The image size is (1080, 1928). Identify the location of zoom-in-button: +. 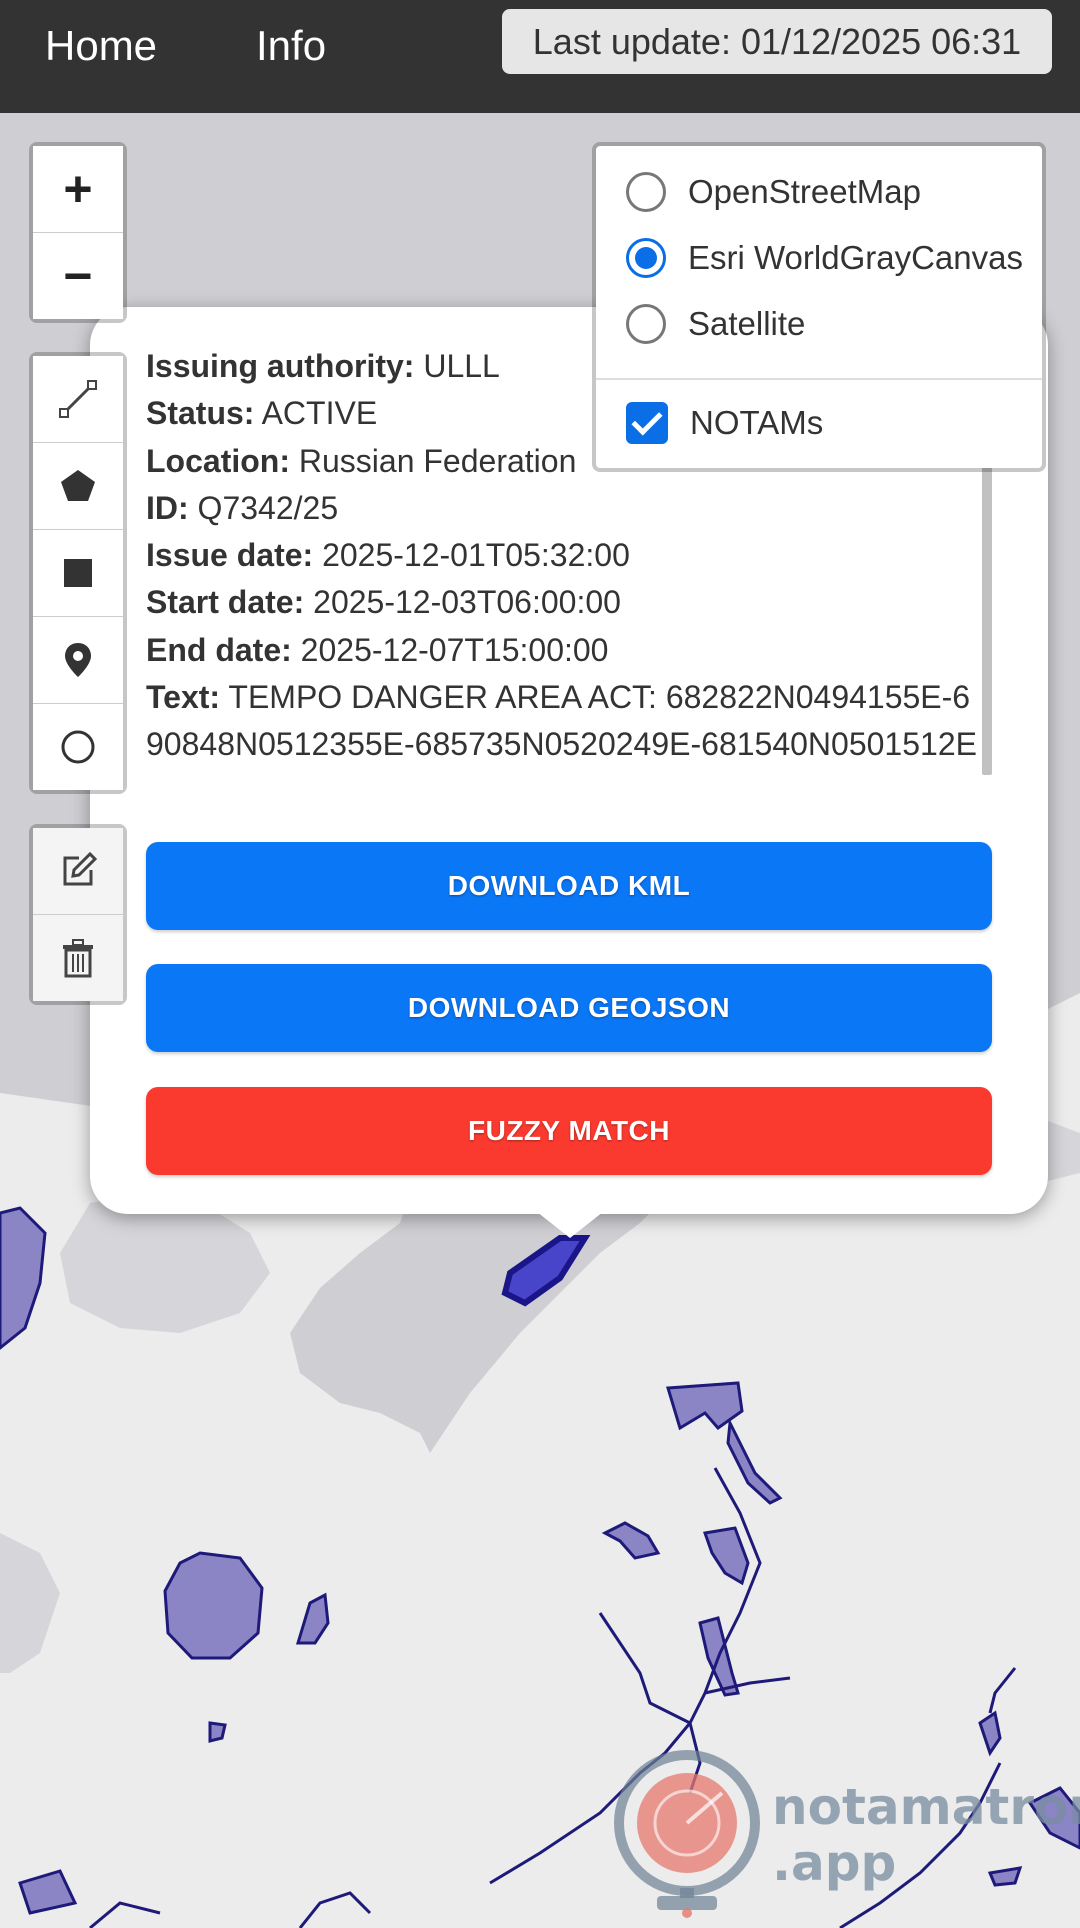
(78, 189).